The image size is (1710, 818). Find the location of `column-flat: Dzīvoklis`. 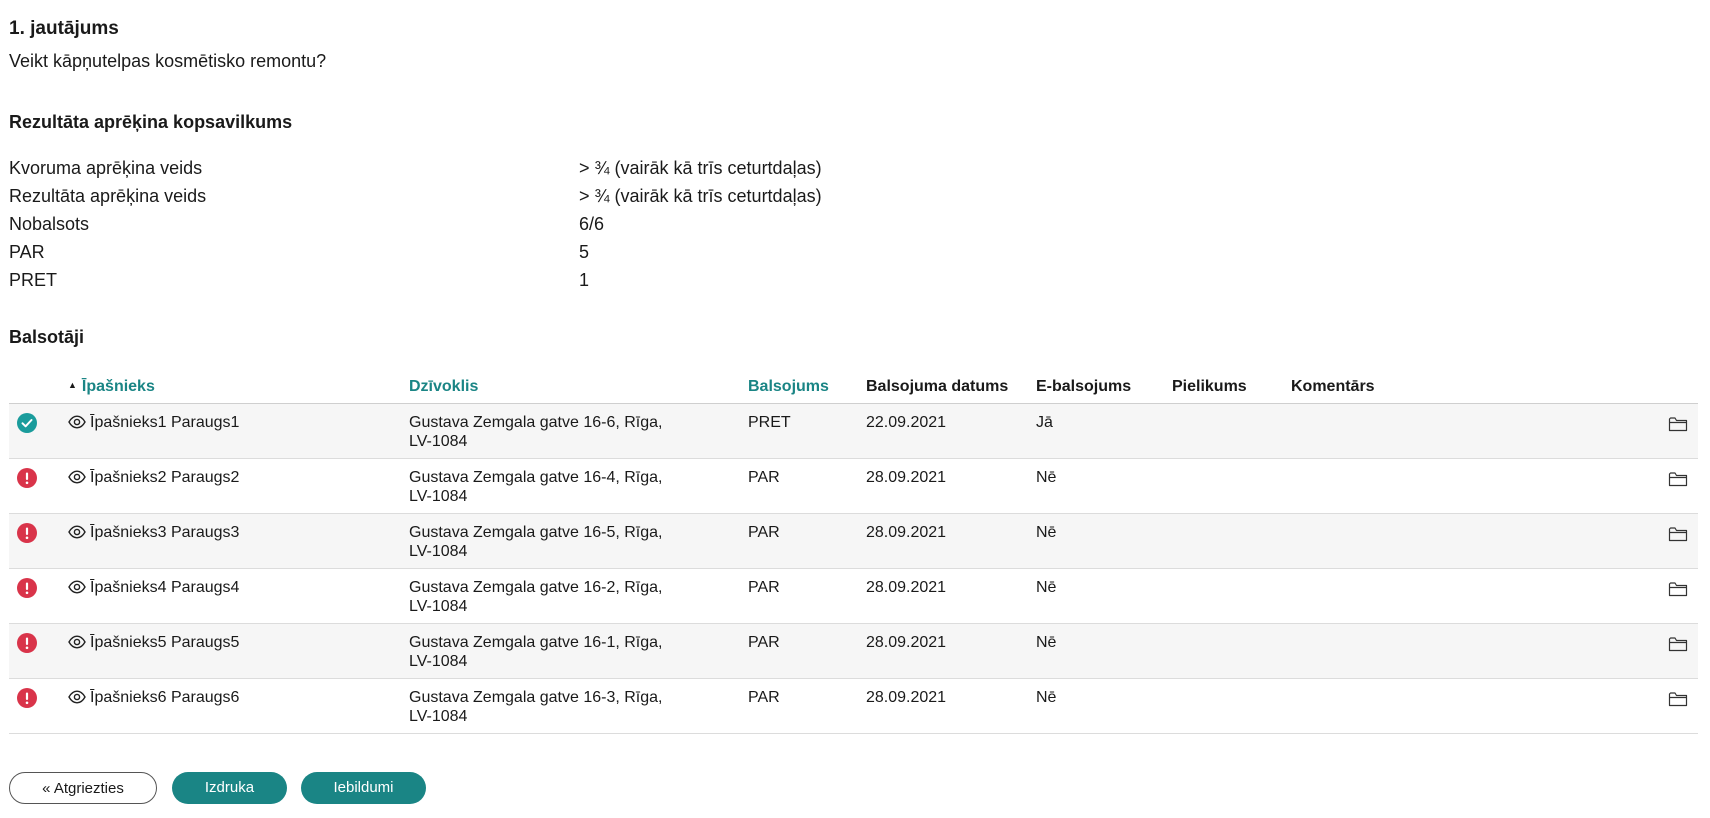

column-flat: Dzīvoklis is located at coordinates (578, 387).